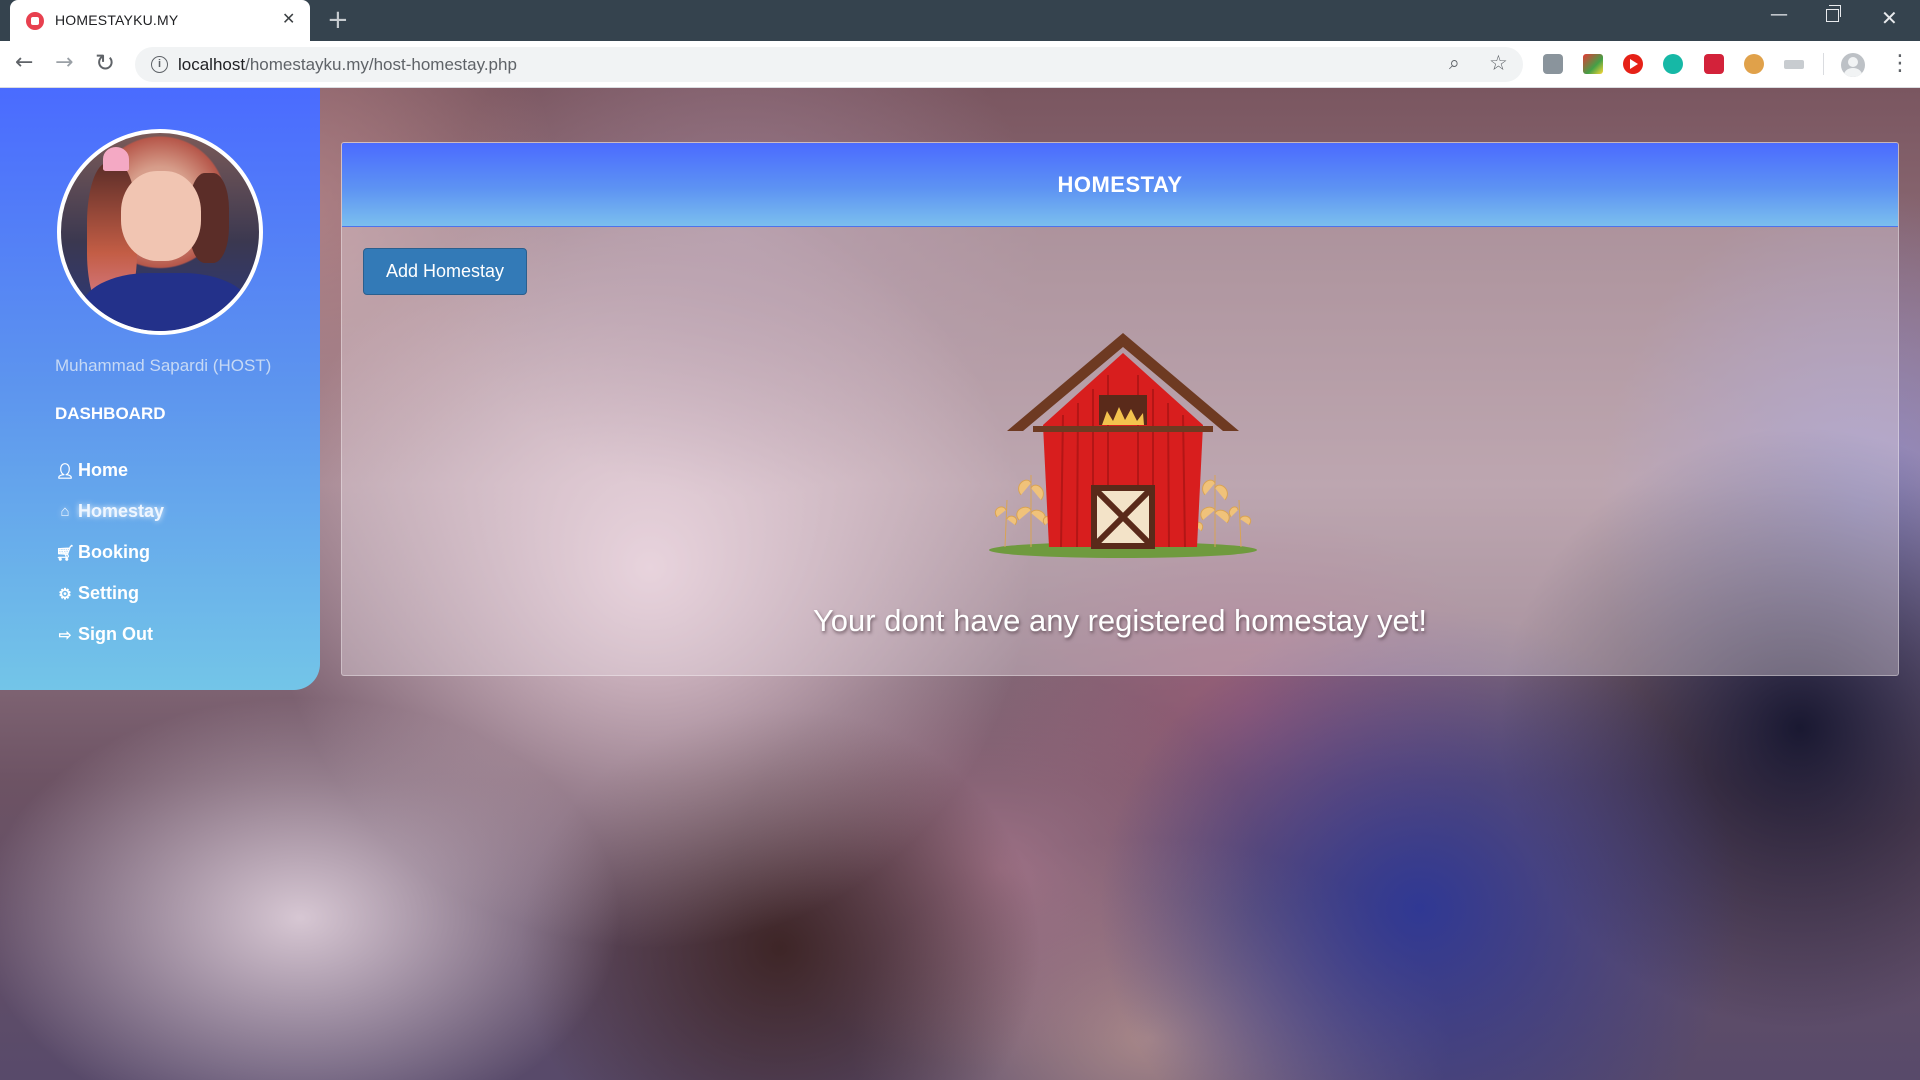 The height and width of the screenshot is (1080, 1920). What do you see at coordinates (1123, 445) in the screenshot?
I see `barn-icon` at bounding box center [1123, 445].